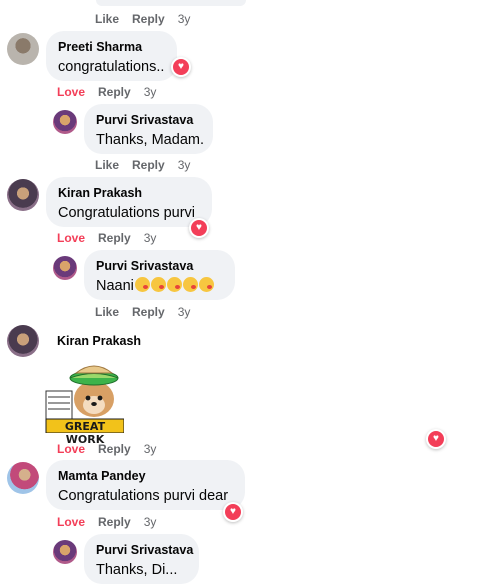  What do you see at coordinates (171, 3) in the screenshot?
I see `bubble-edge` at bounding box center [171, 3].